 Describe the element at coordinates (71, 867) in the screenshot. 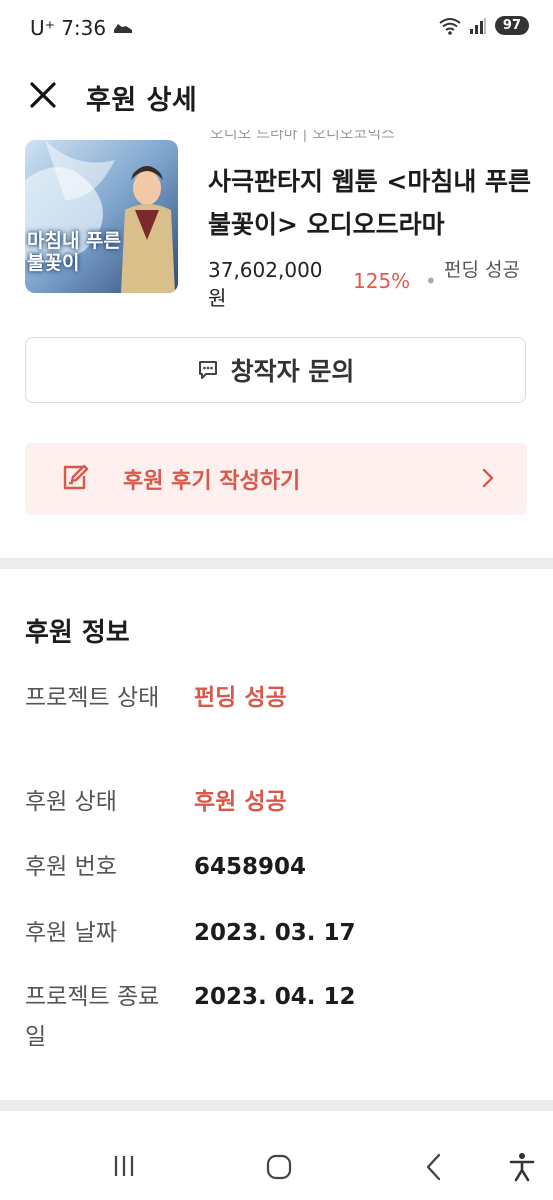

I see `info-label-sponsor-number: 후원 번호` at that location.